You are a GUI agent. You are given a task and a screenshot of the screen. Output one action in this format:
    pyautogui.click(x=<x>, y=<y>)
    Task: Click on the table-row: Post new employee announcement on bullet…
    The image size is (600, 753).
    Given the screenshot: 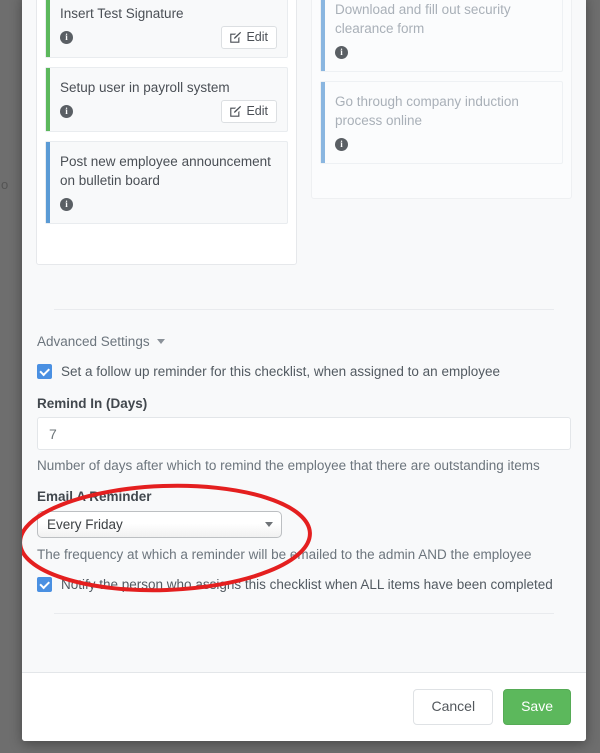 What is the action you would take?
    pyautogui.click(x=166, y=182)
    